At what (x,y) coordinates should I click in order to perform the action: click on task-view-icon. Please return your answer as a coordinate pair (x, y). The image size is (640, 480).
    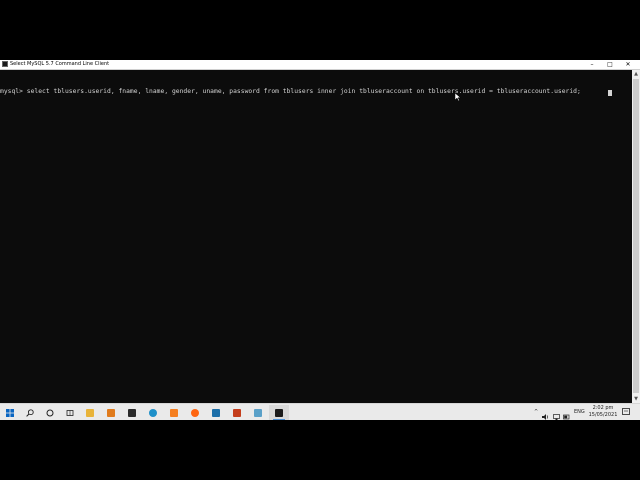
    Looking at the image, I should click on (70, 412).